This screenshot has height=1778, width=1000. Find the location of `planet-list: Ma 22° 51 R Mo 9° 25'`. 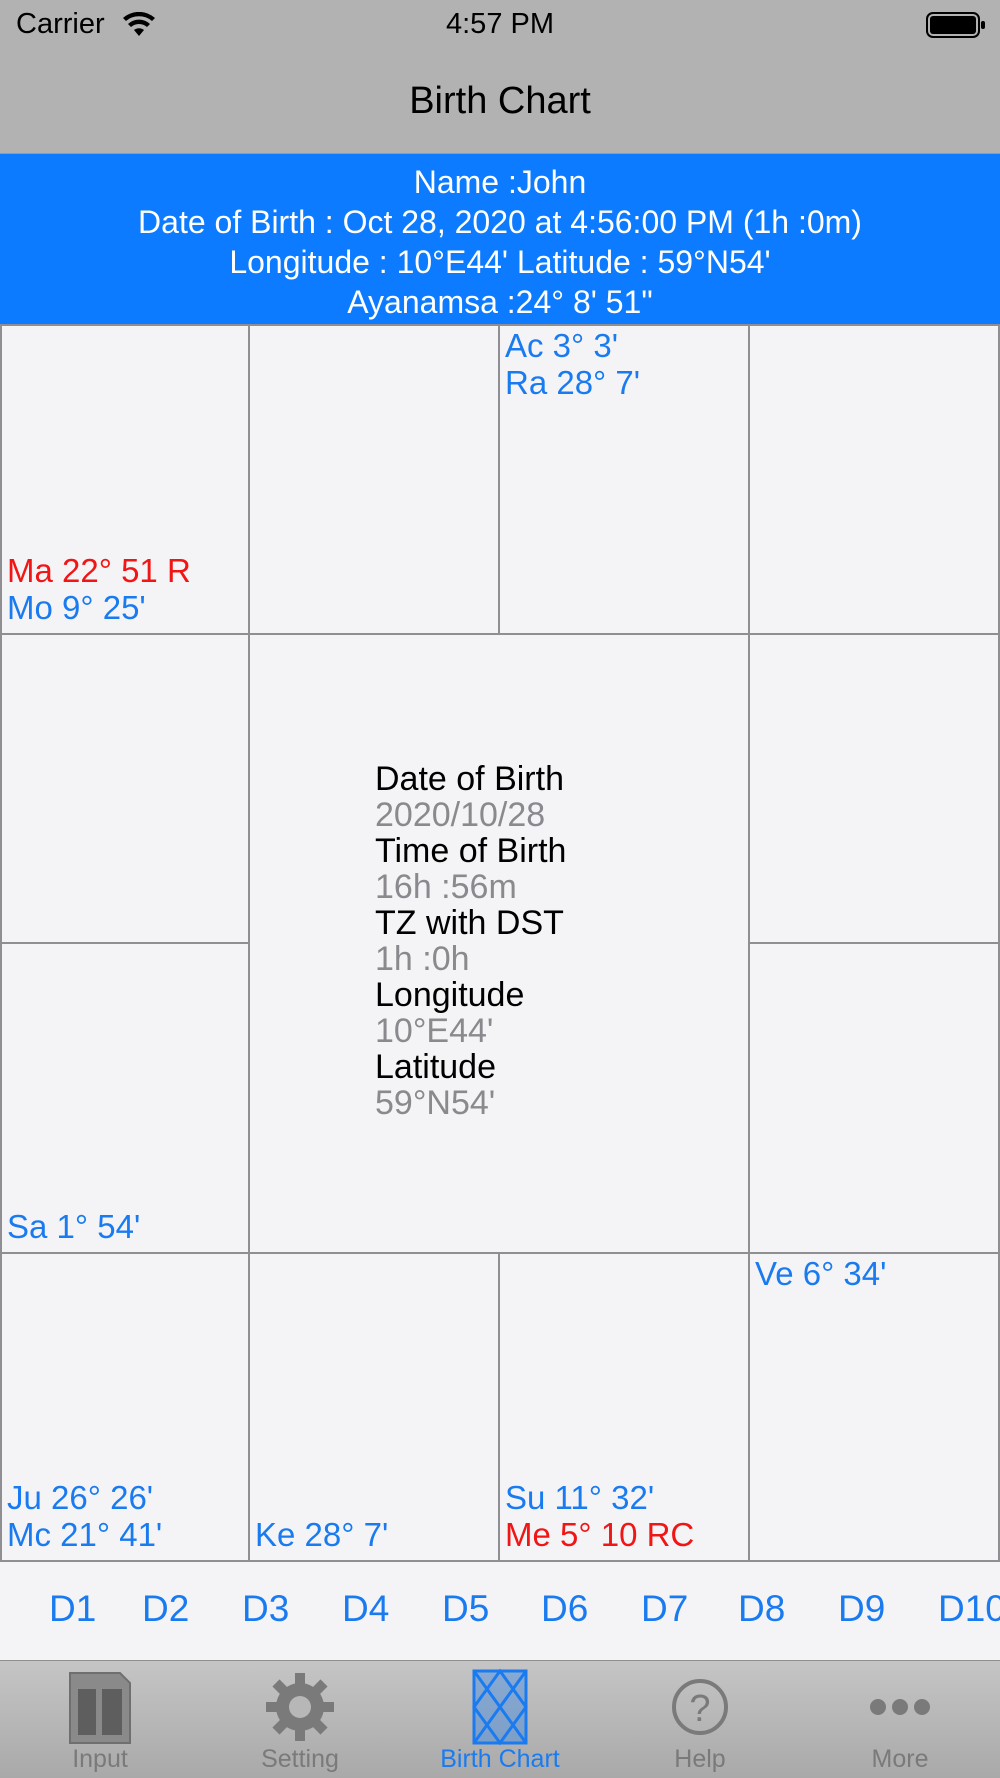

planet-list: Ma 22° 51 R Mo 9° 25' is located at coordinates (99, 589).